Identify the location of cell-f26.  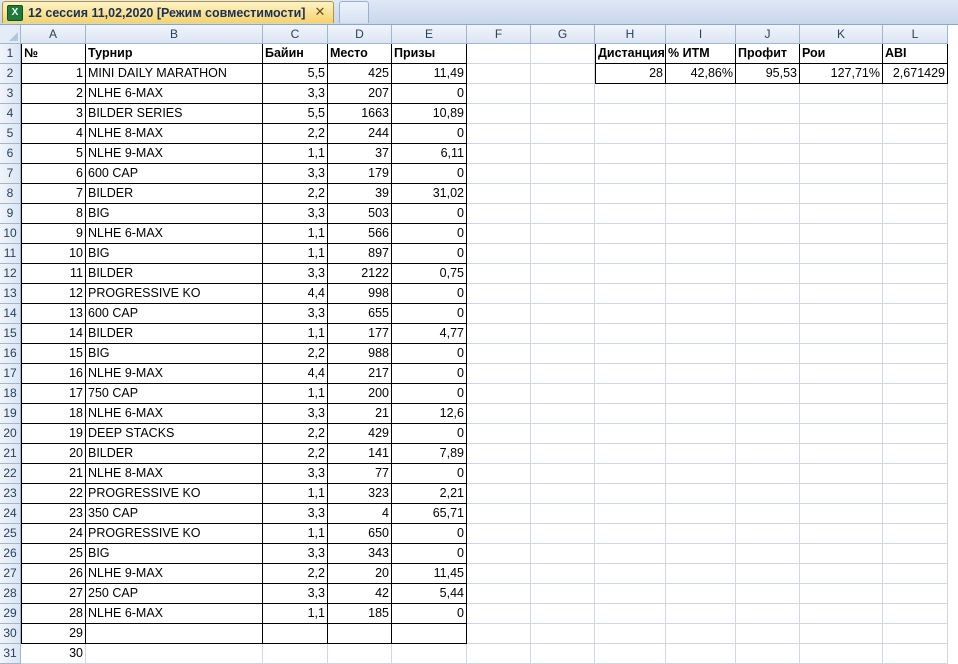
(499, 554).